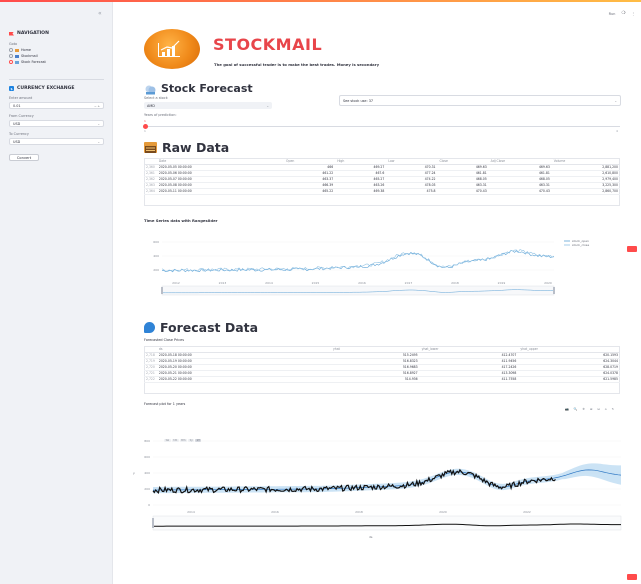 This screenshot has width=641, height=584. What do you see at coordinates (371, 537) in the screenshot?
I see `forecast-x-axis-title: ds` at bounding box center [371, 537].